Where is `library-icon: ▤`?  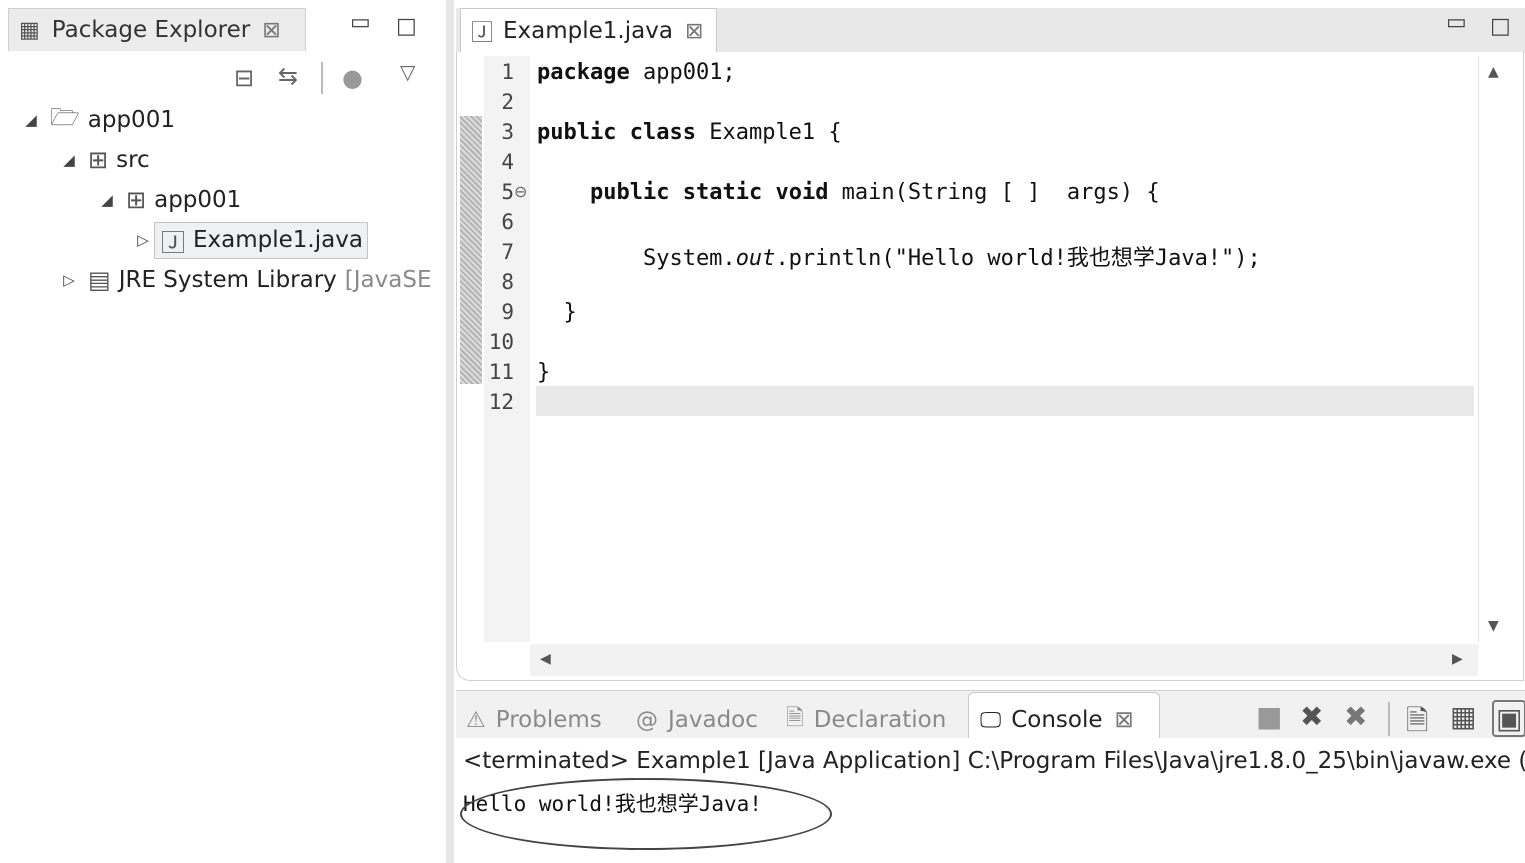
library-icon: ▤ is located at coordinates (99, 280).